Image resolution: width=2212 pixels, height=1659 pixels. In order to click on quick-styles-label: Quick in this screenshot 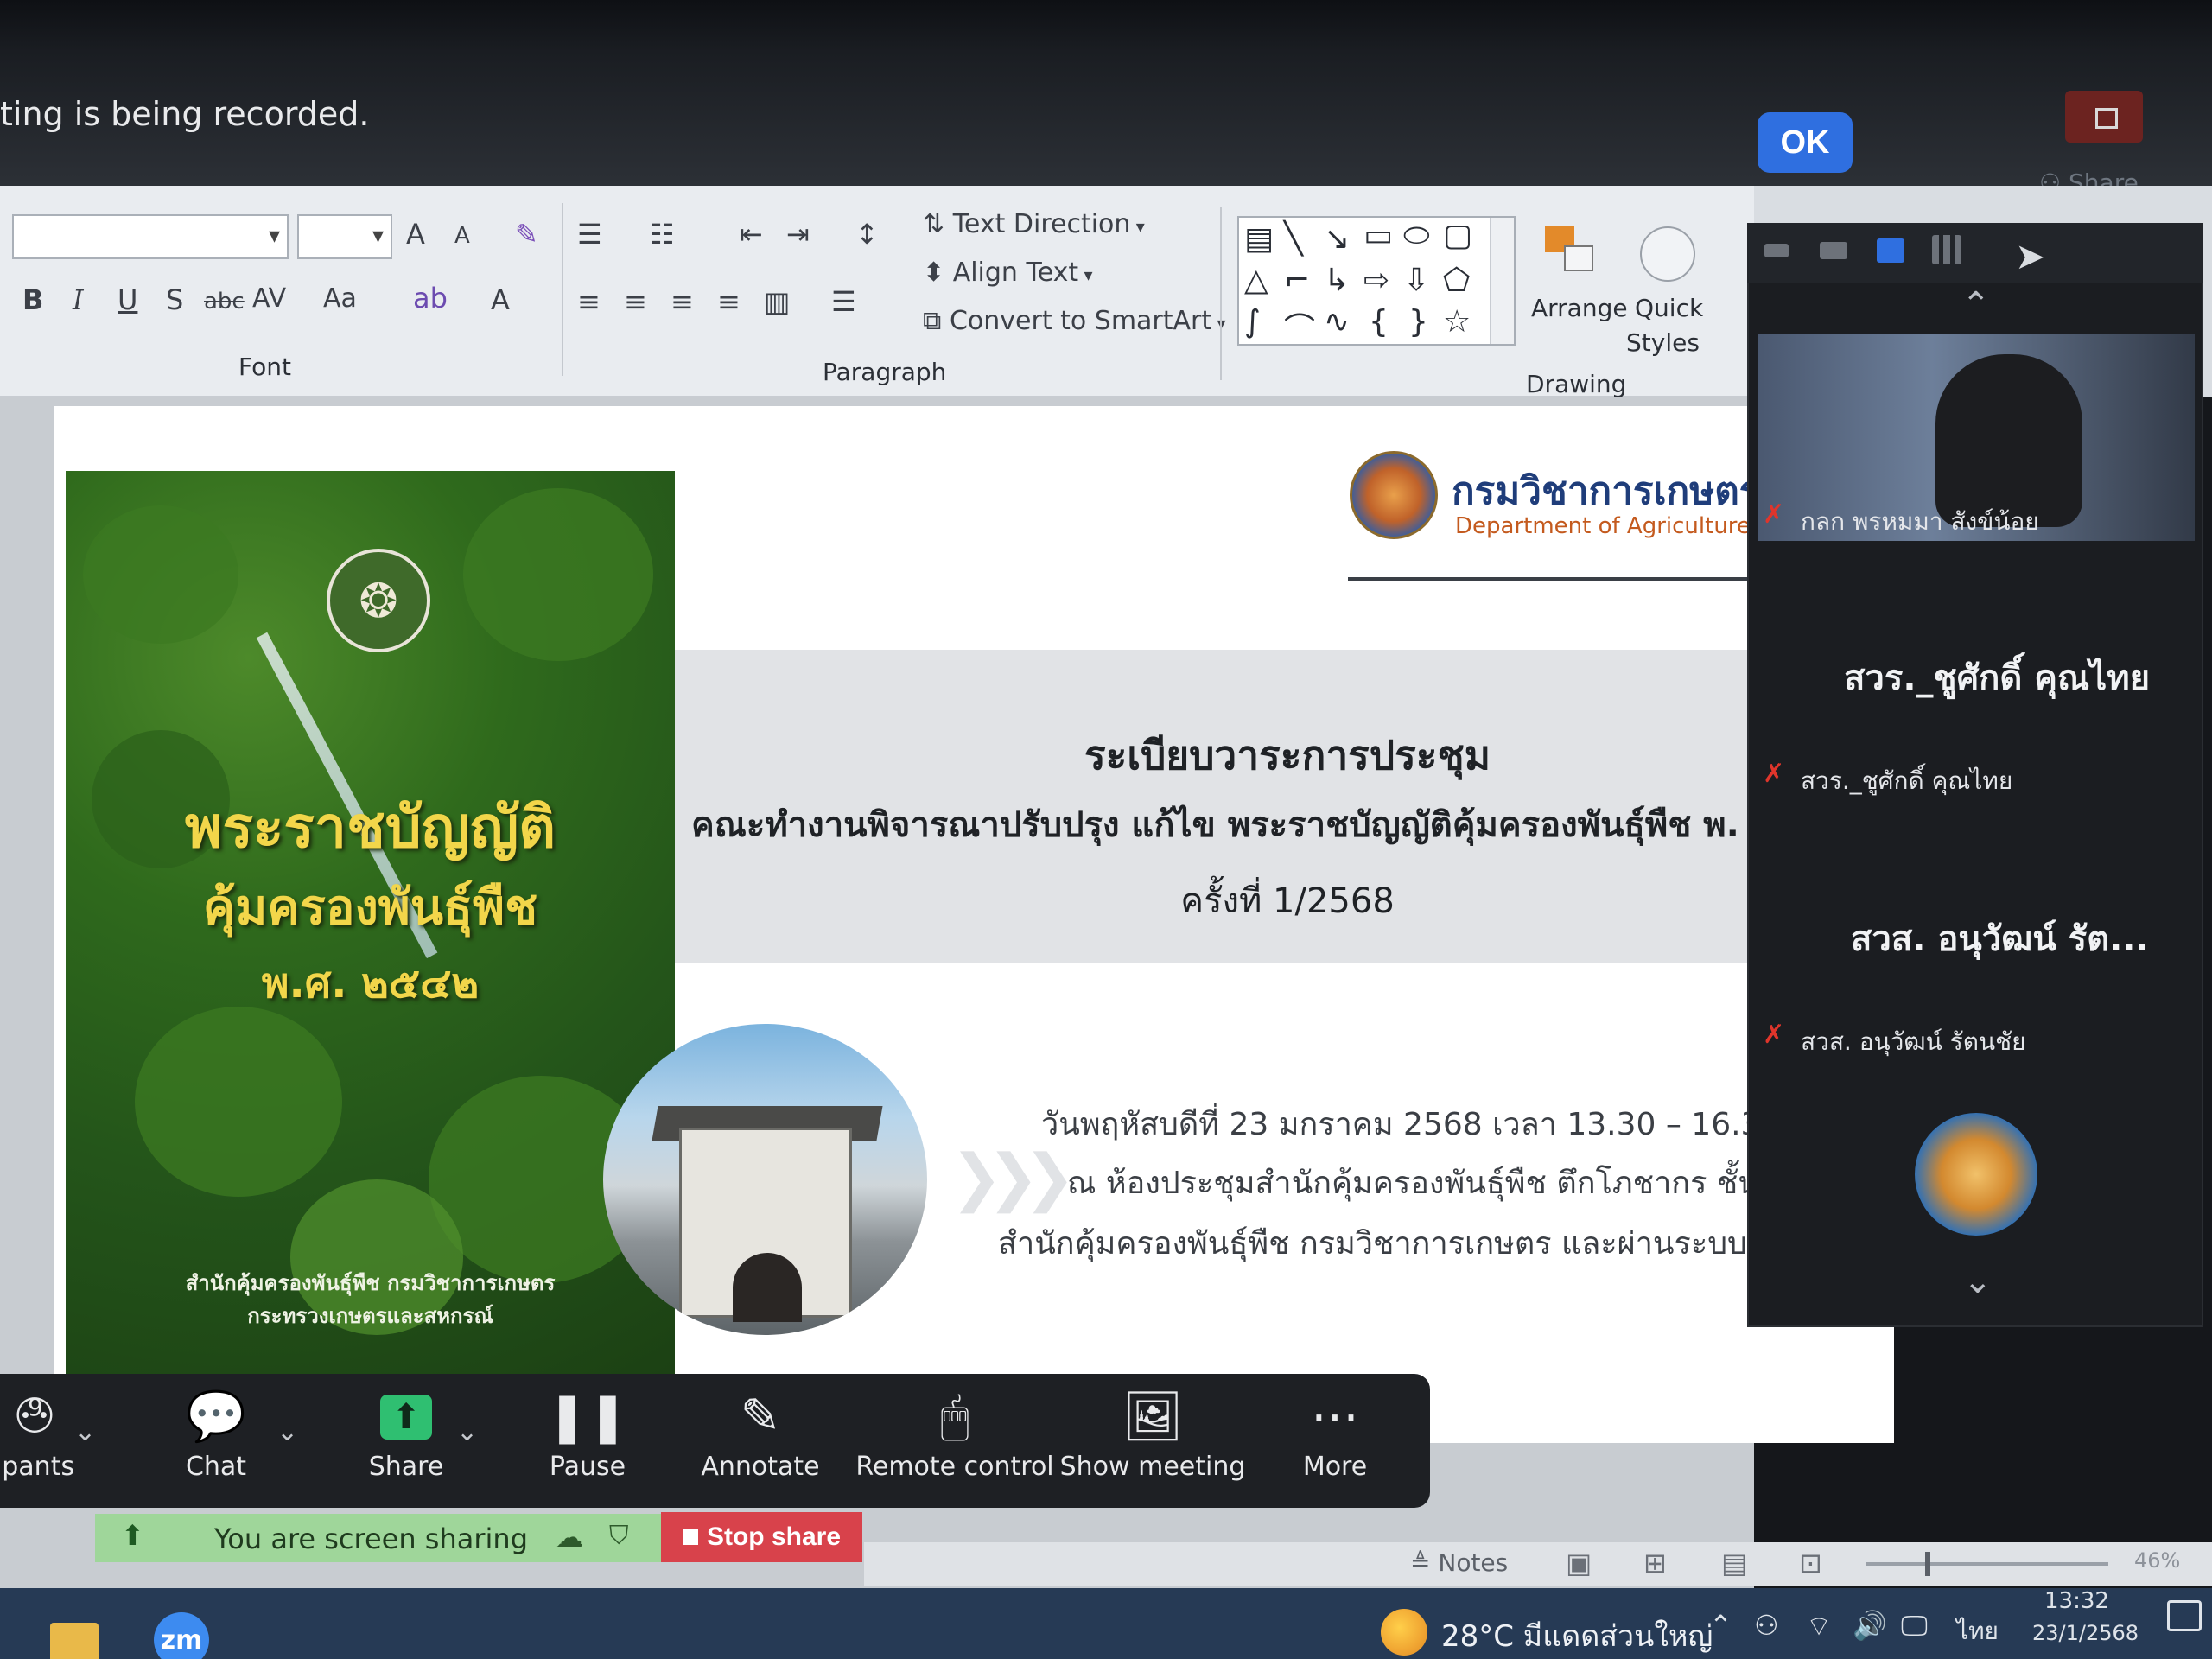, I will do `click(1669, 308)`.